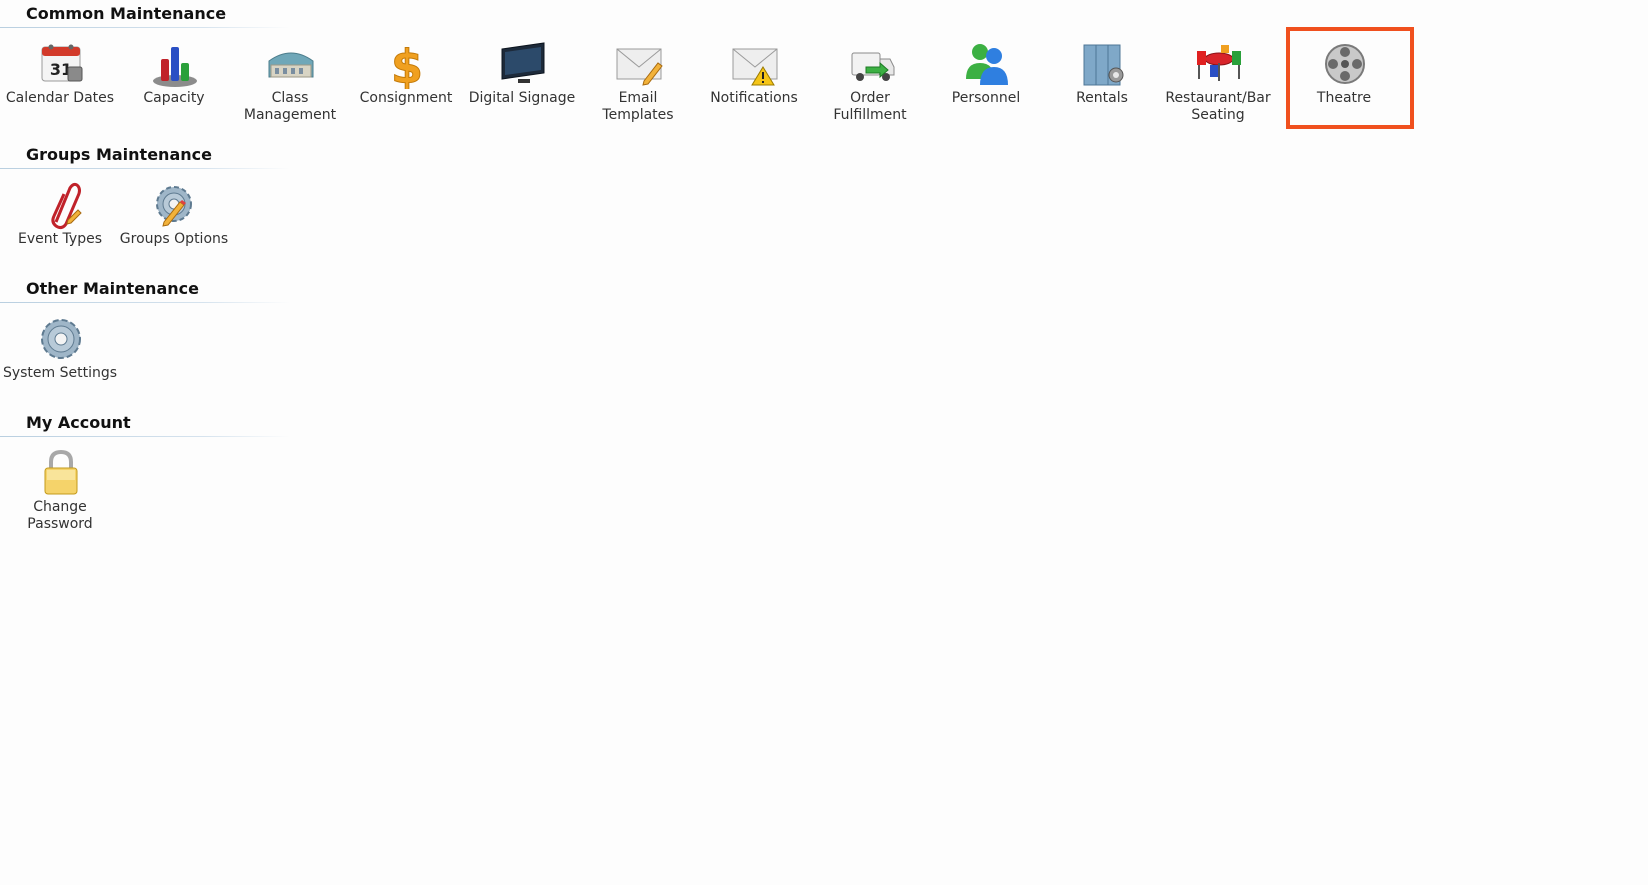 This screenshot has width=1648, height=885. I want to click on gear-pencil-icon, so click(175, 205).